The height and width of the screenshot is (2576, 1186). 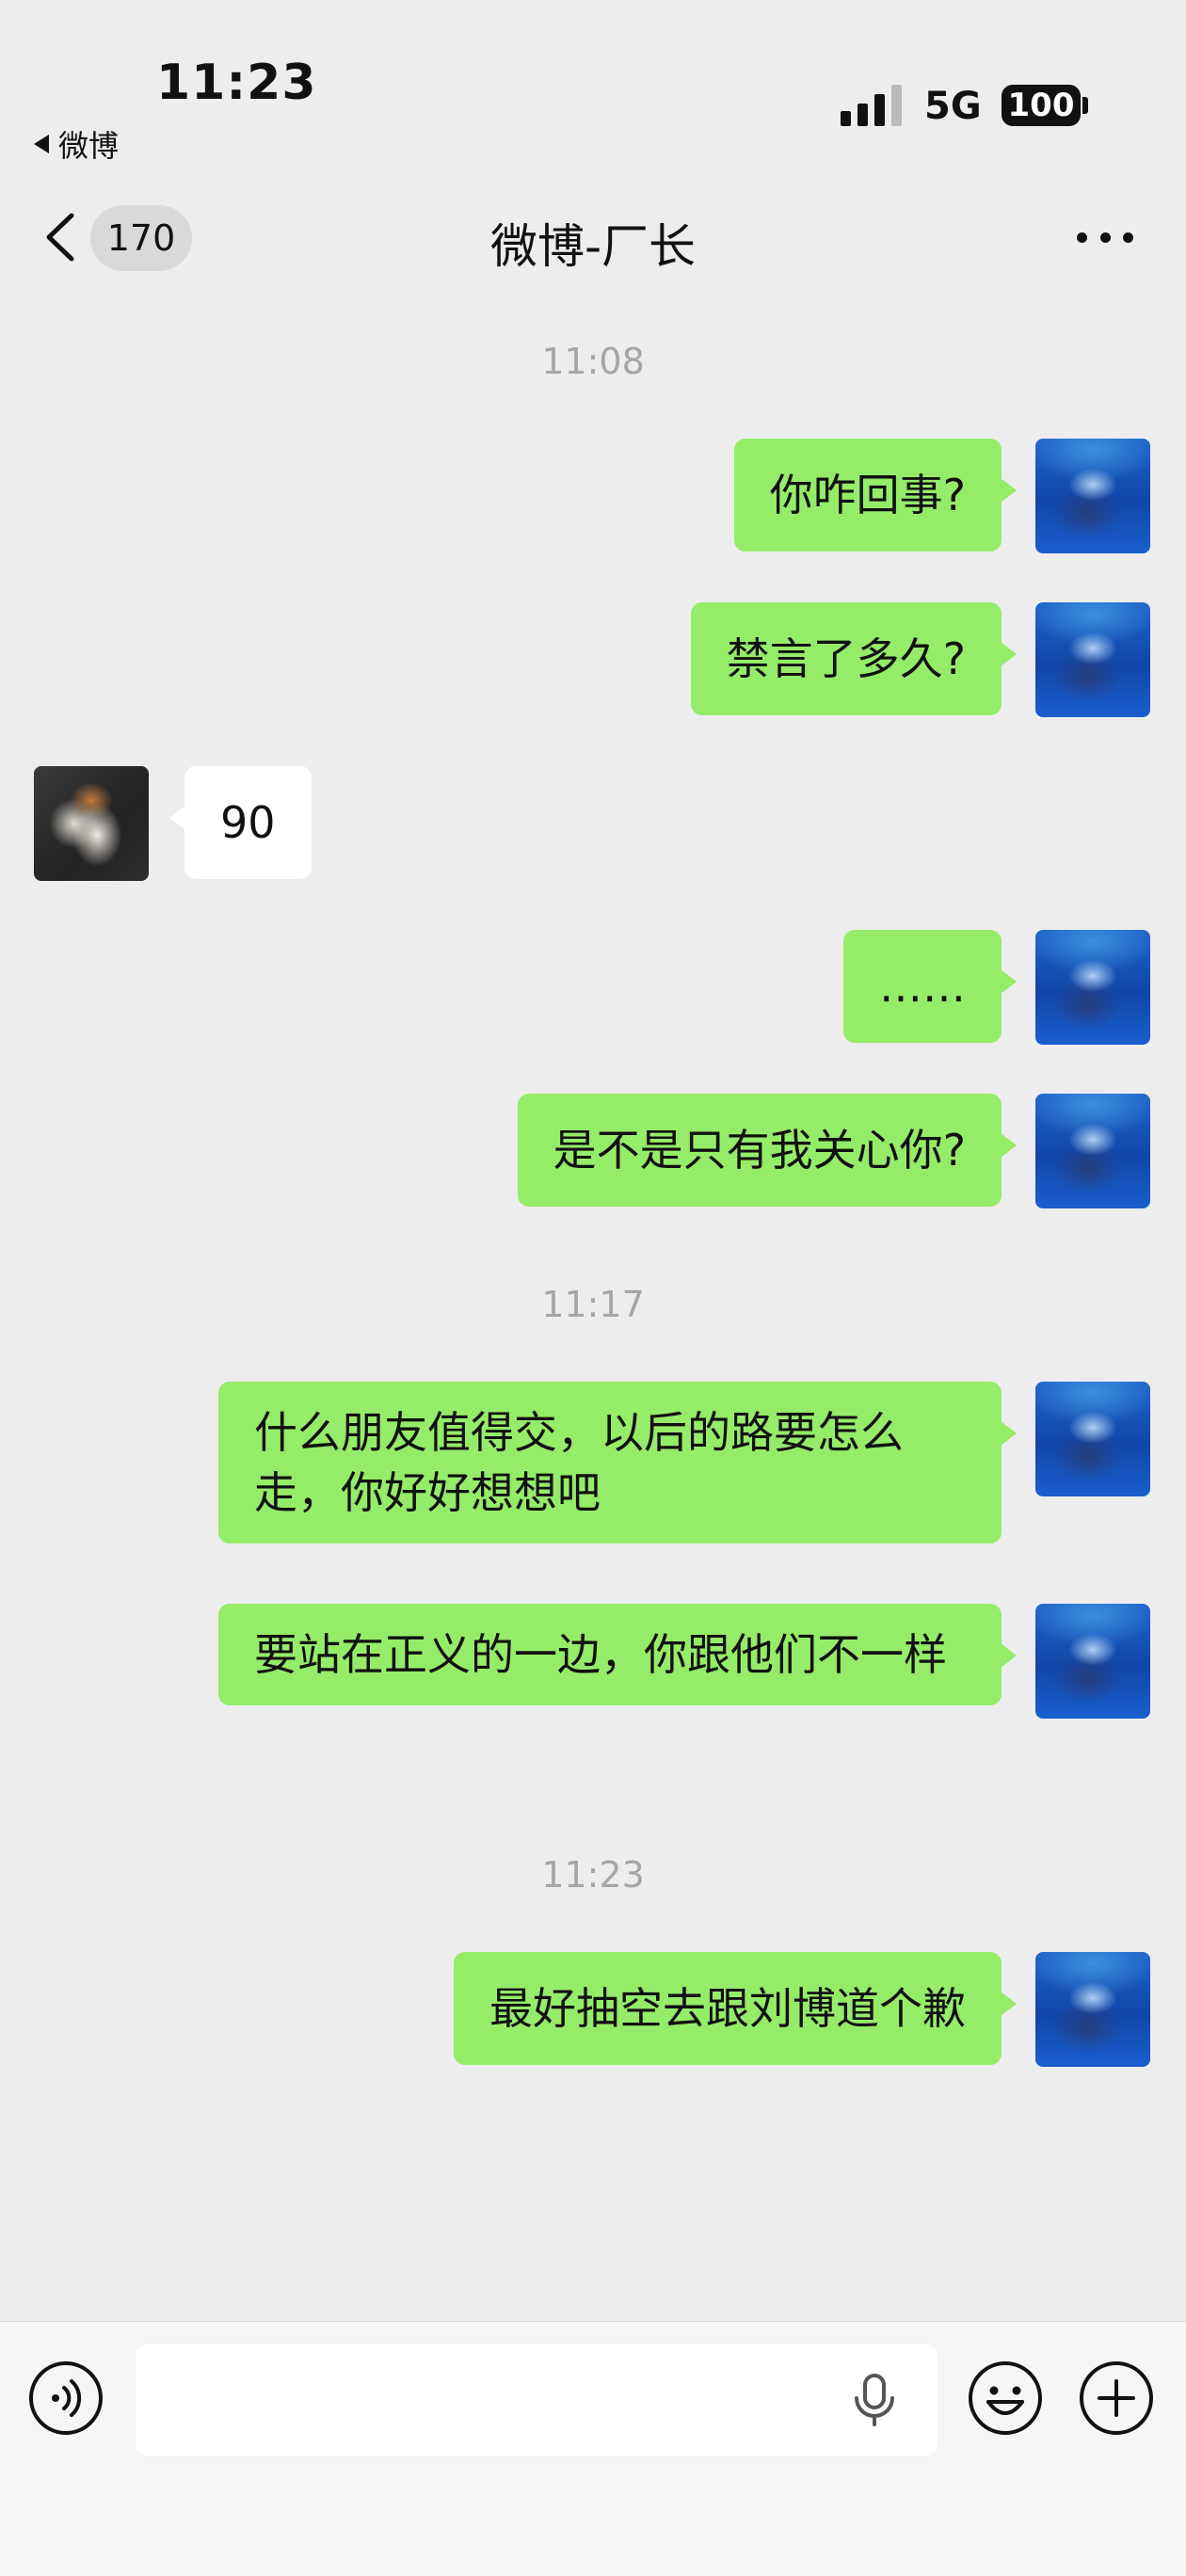 What do you see at coordinates (41, 144) in the screenshot?
I see `back-triangle-icon` at bounding box center [41, 144].